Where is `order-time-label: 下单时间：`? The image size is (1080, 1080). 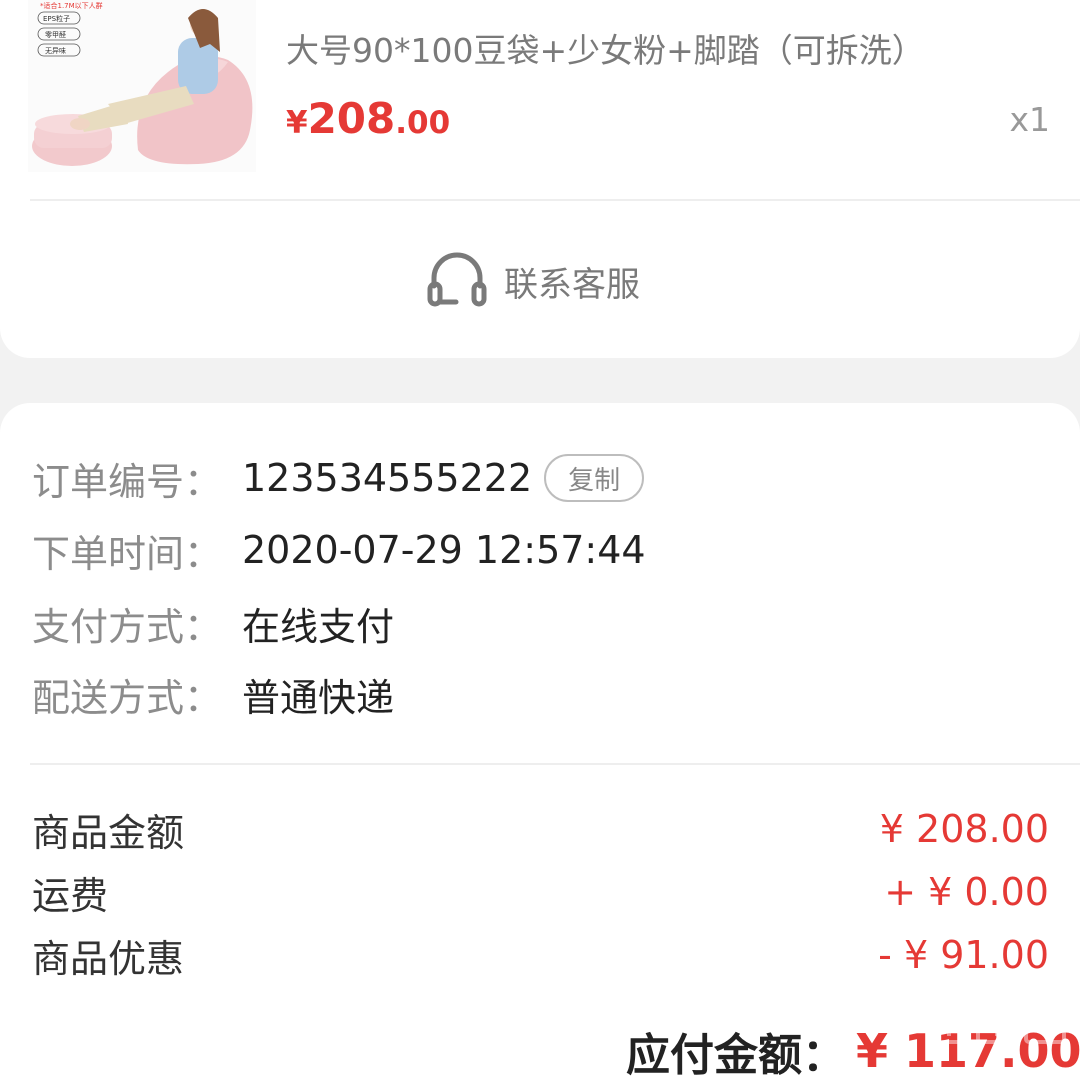
order-time-label: 下单时间： is located at coordinates (127, 553).